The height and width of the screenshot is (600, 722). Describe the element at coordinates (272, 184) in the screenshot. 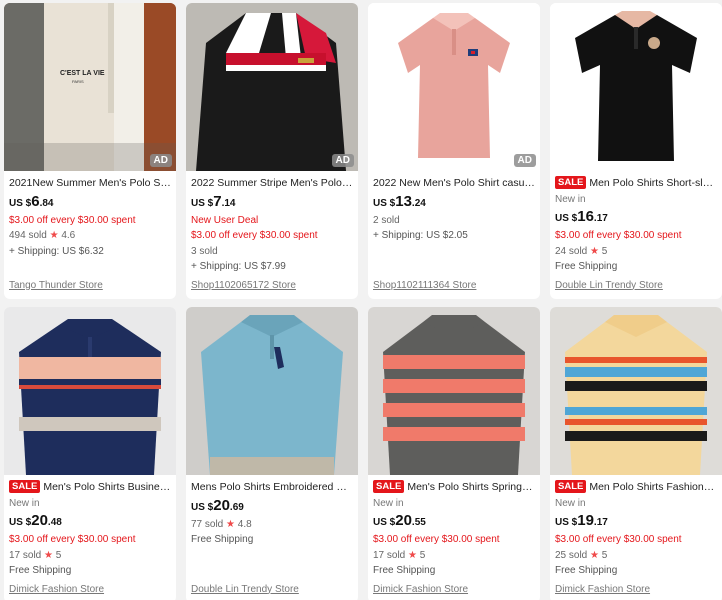

I see `product-title: 2022 Summer Stripe Men's Polo Shirt` at that location.